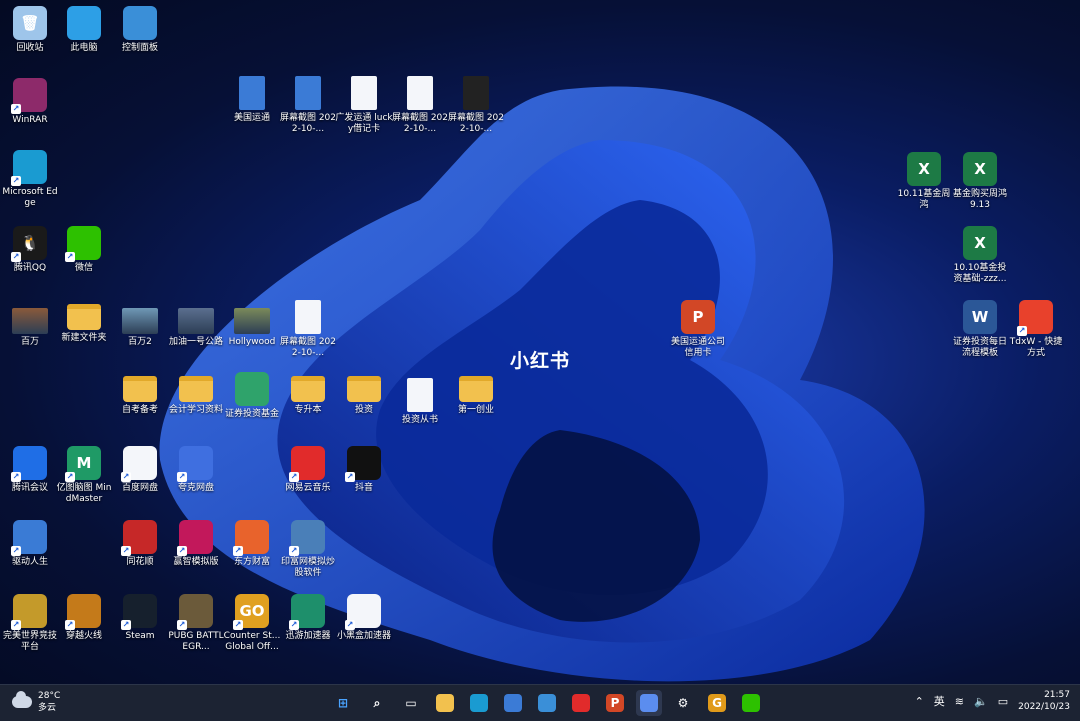  I want to click on desktop-icon-label: Steam, so click(140, 636).